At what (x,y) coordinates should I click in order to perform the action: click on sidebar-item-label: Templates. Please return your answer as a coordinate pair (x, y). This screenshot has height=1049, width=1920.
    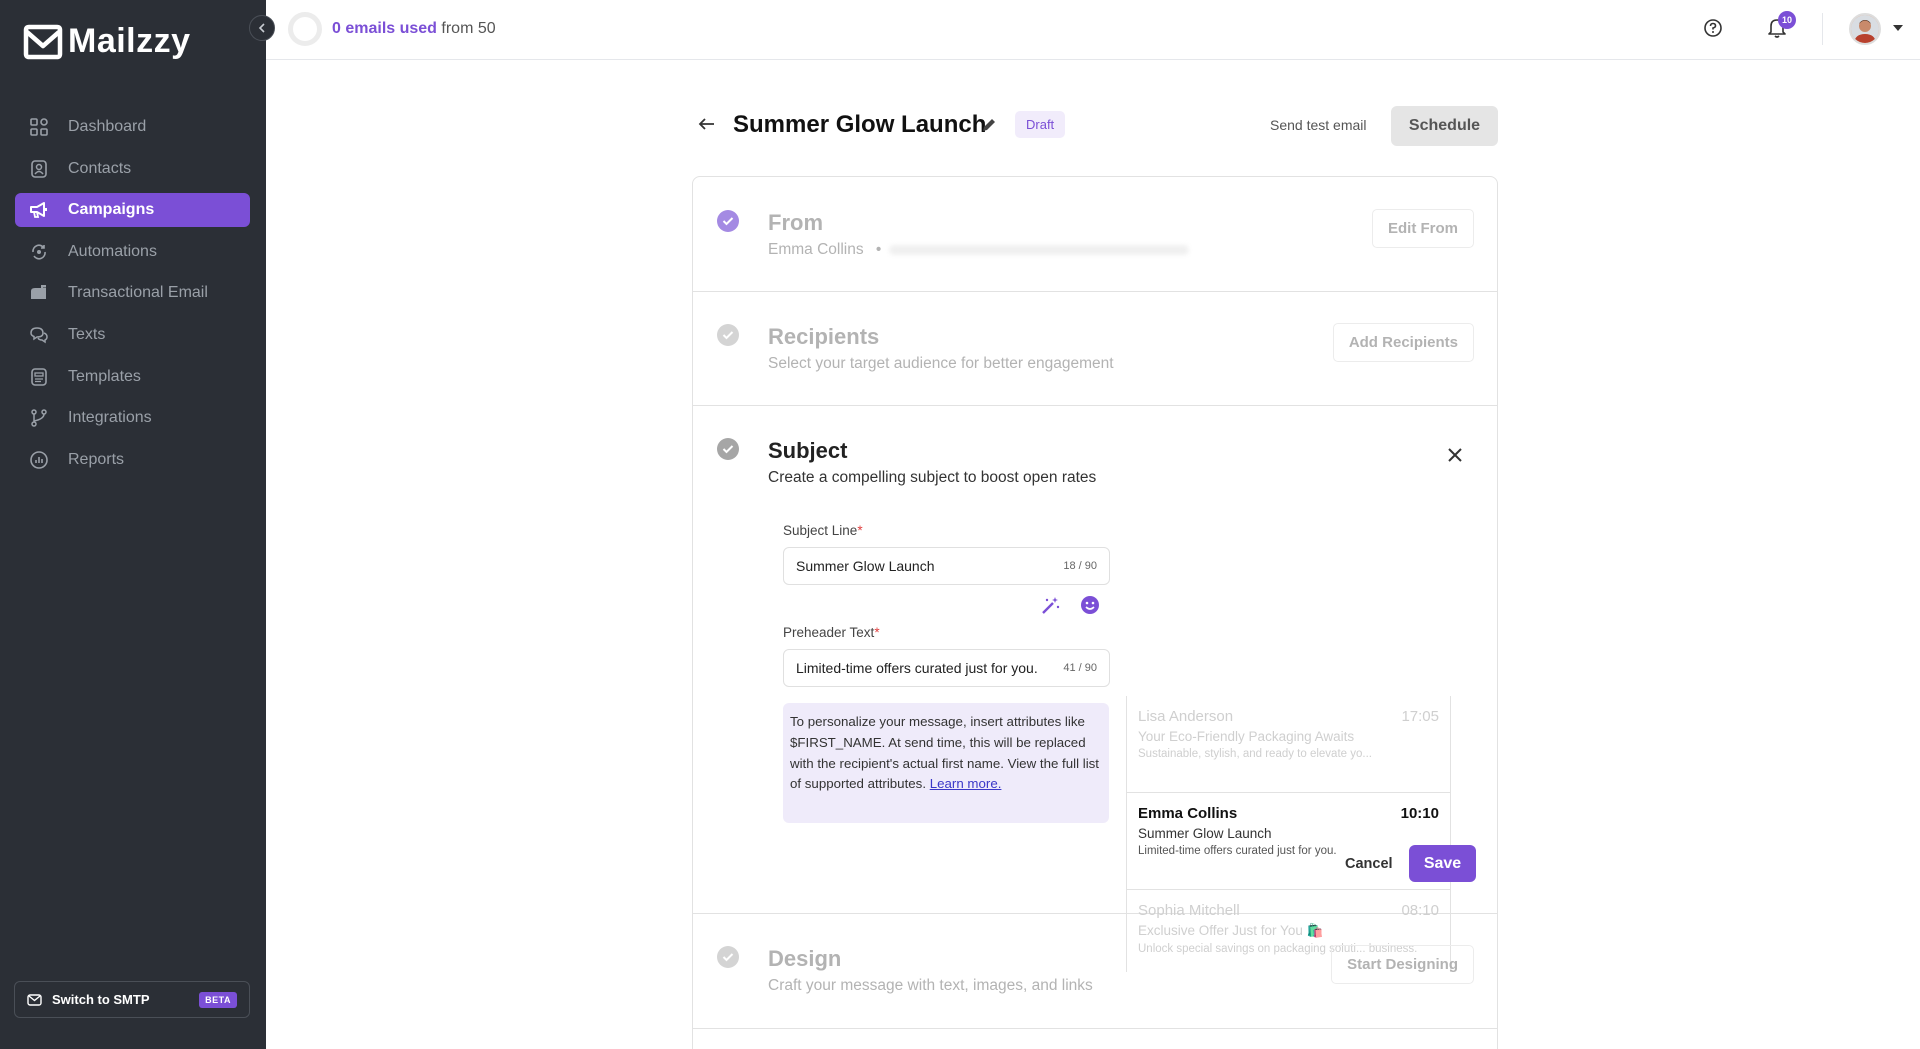
    Looking at the image, I should click on (104, 376).